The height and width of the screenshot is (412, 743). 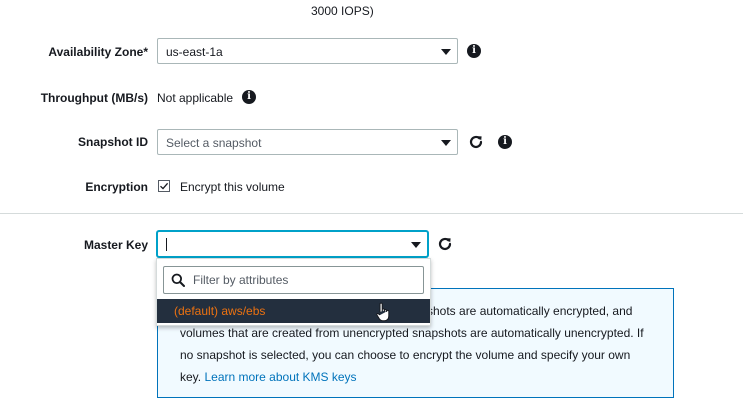 I want to click on checkbox-icon, so click(x=164, y=186).